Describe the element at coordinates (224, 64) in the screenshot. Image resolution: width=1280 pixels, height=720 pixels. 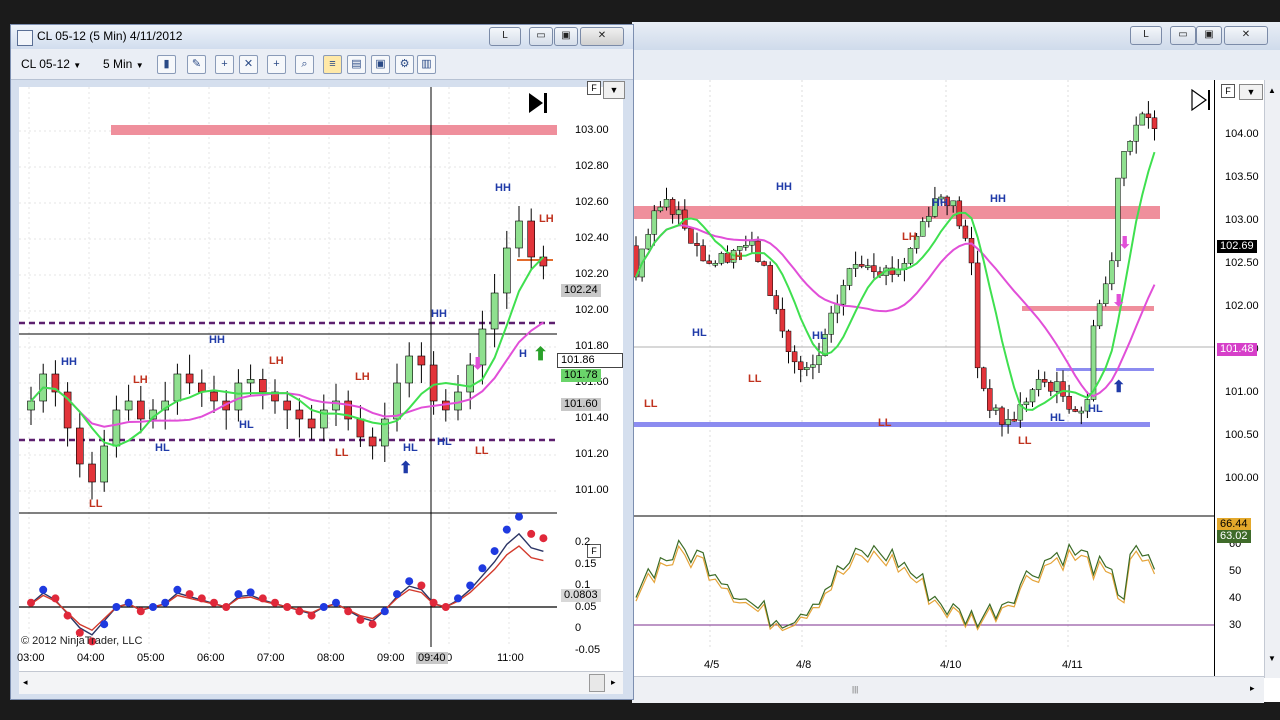
I see `add-indicator-icon: +` at that location.